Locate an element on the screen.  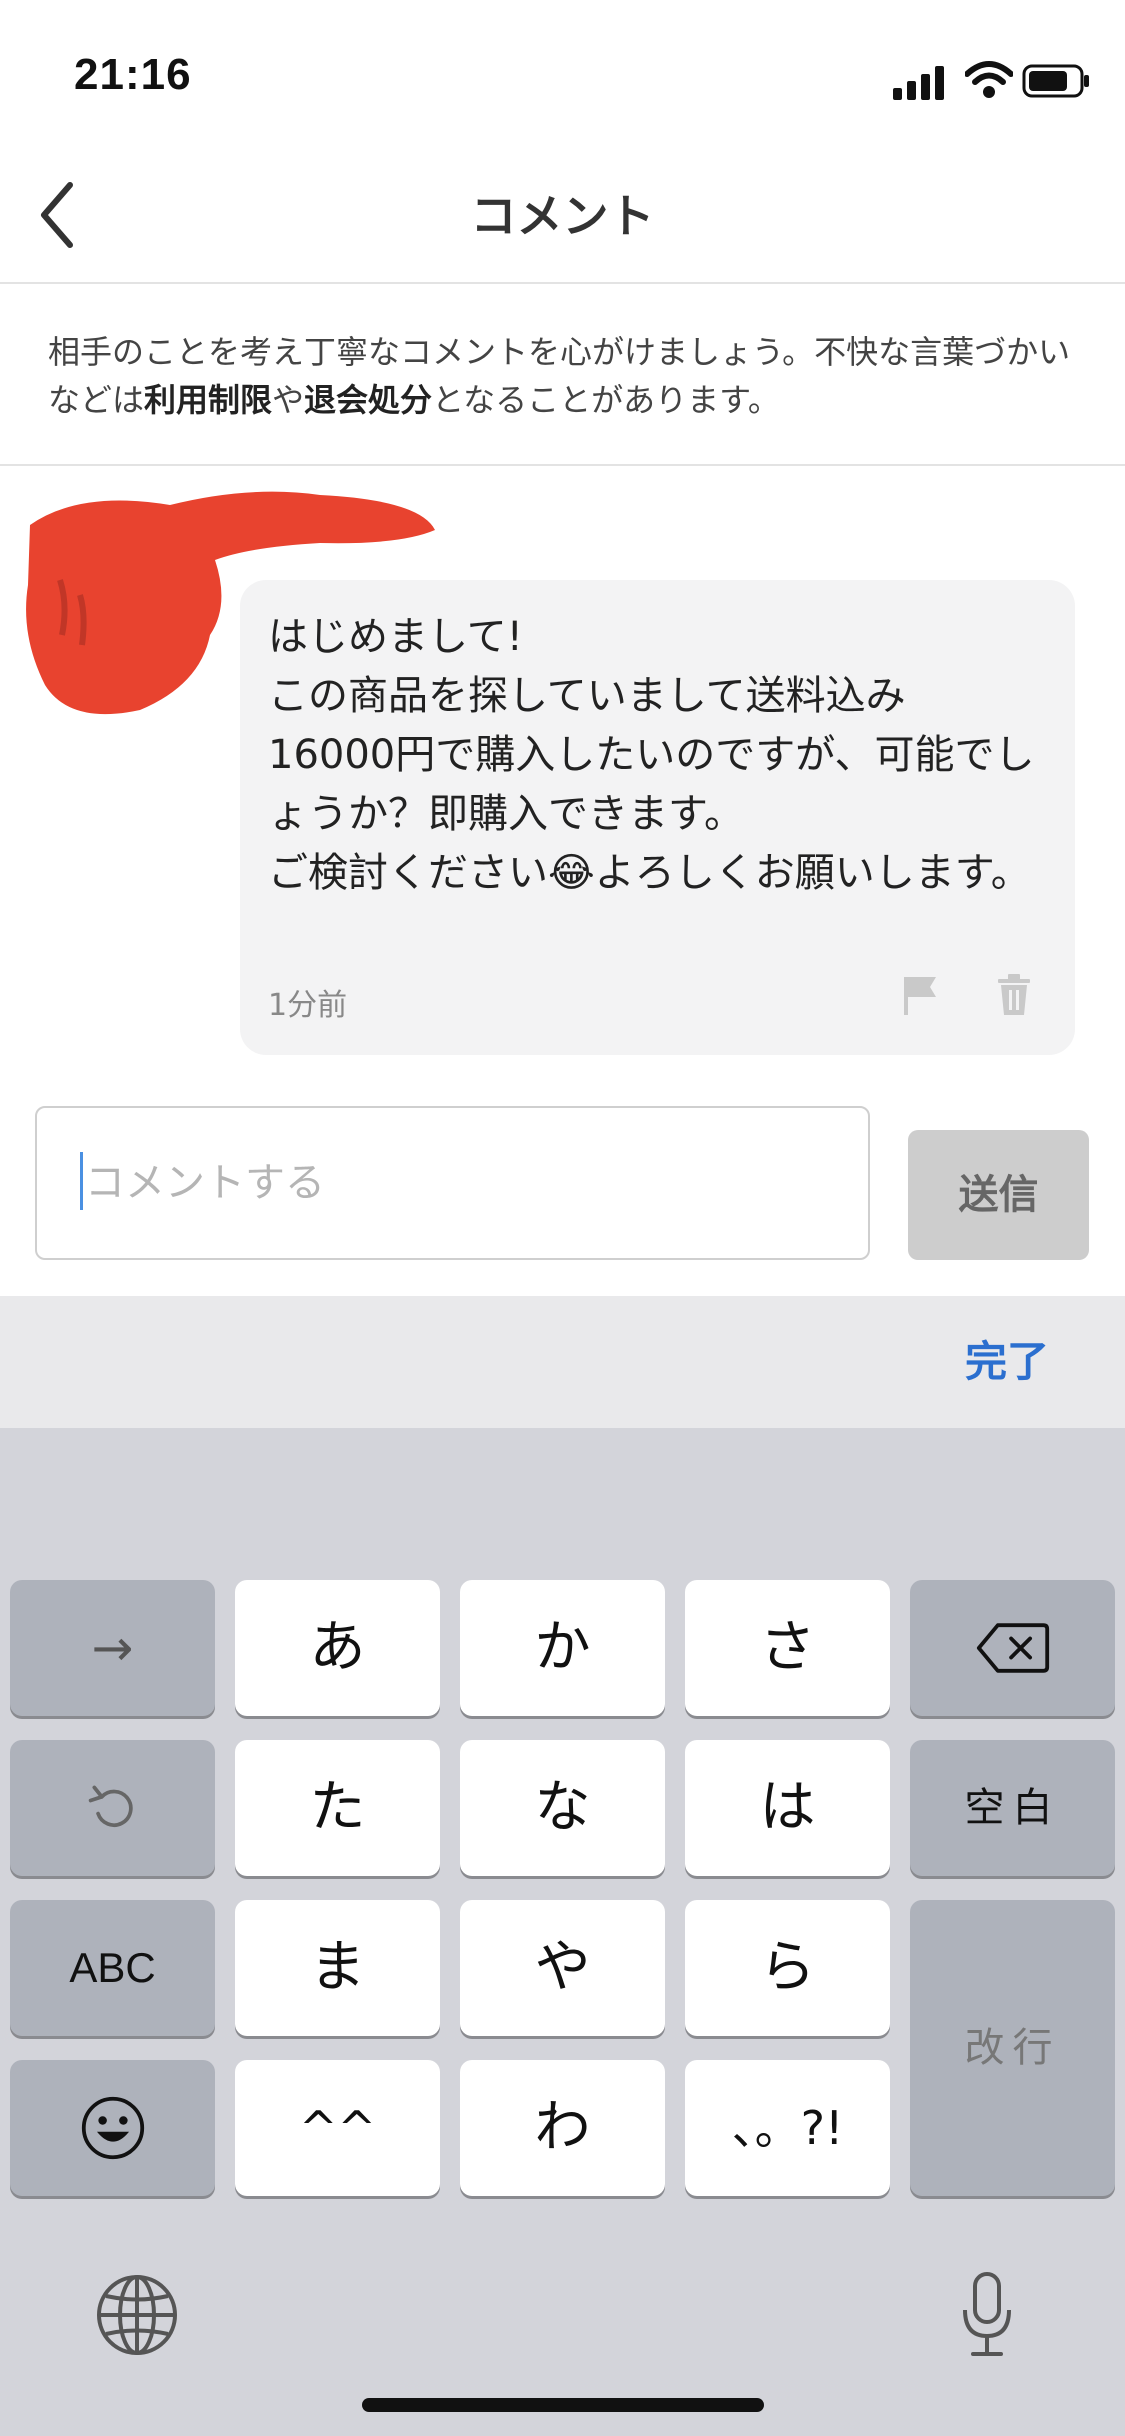
notice-bold-withdrawal: 退会処分 is located at coordinates (368, 400).